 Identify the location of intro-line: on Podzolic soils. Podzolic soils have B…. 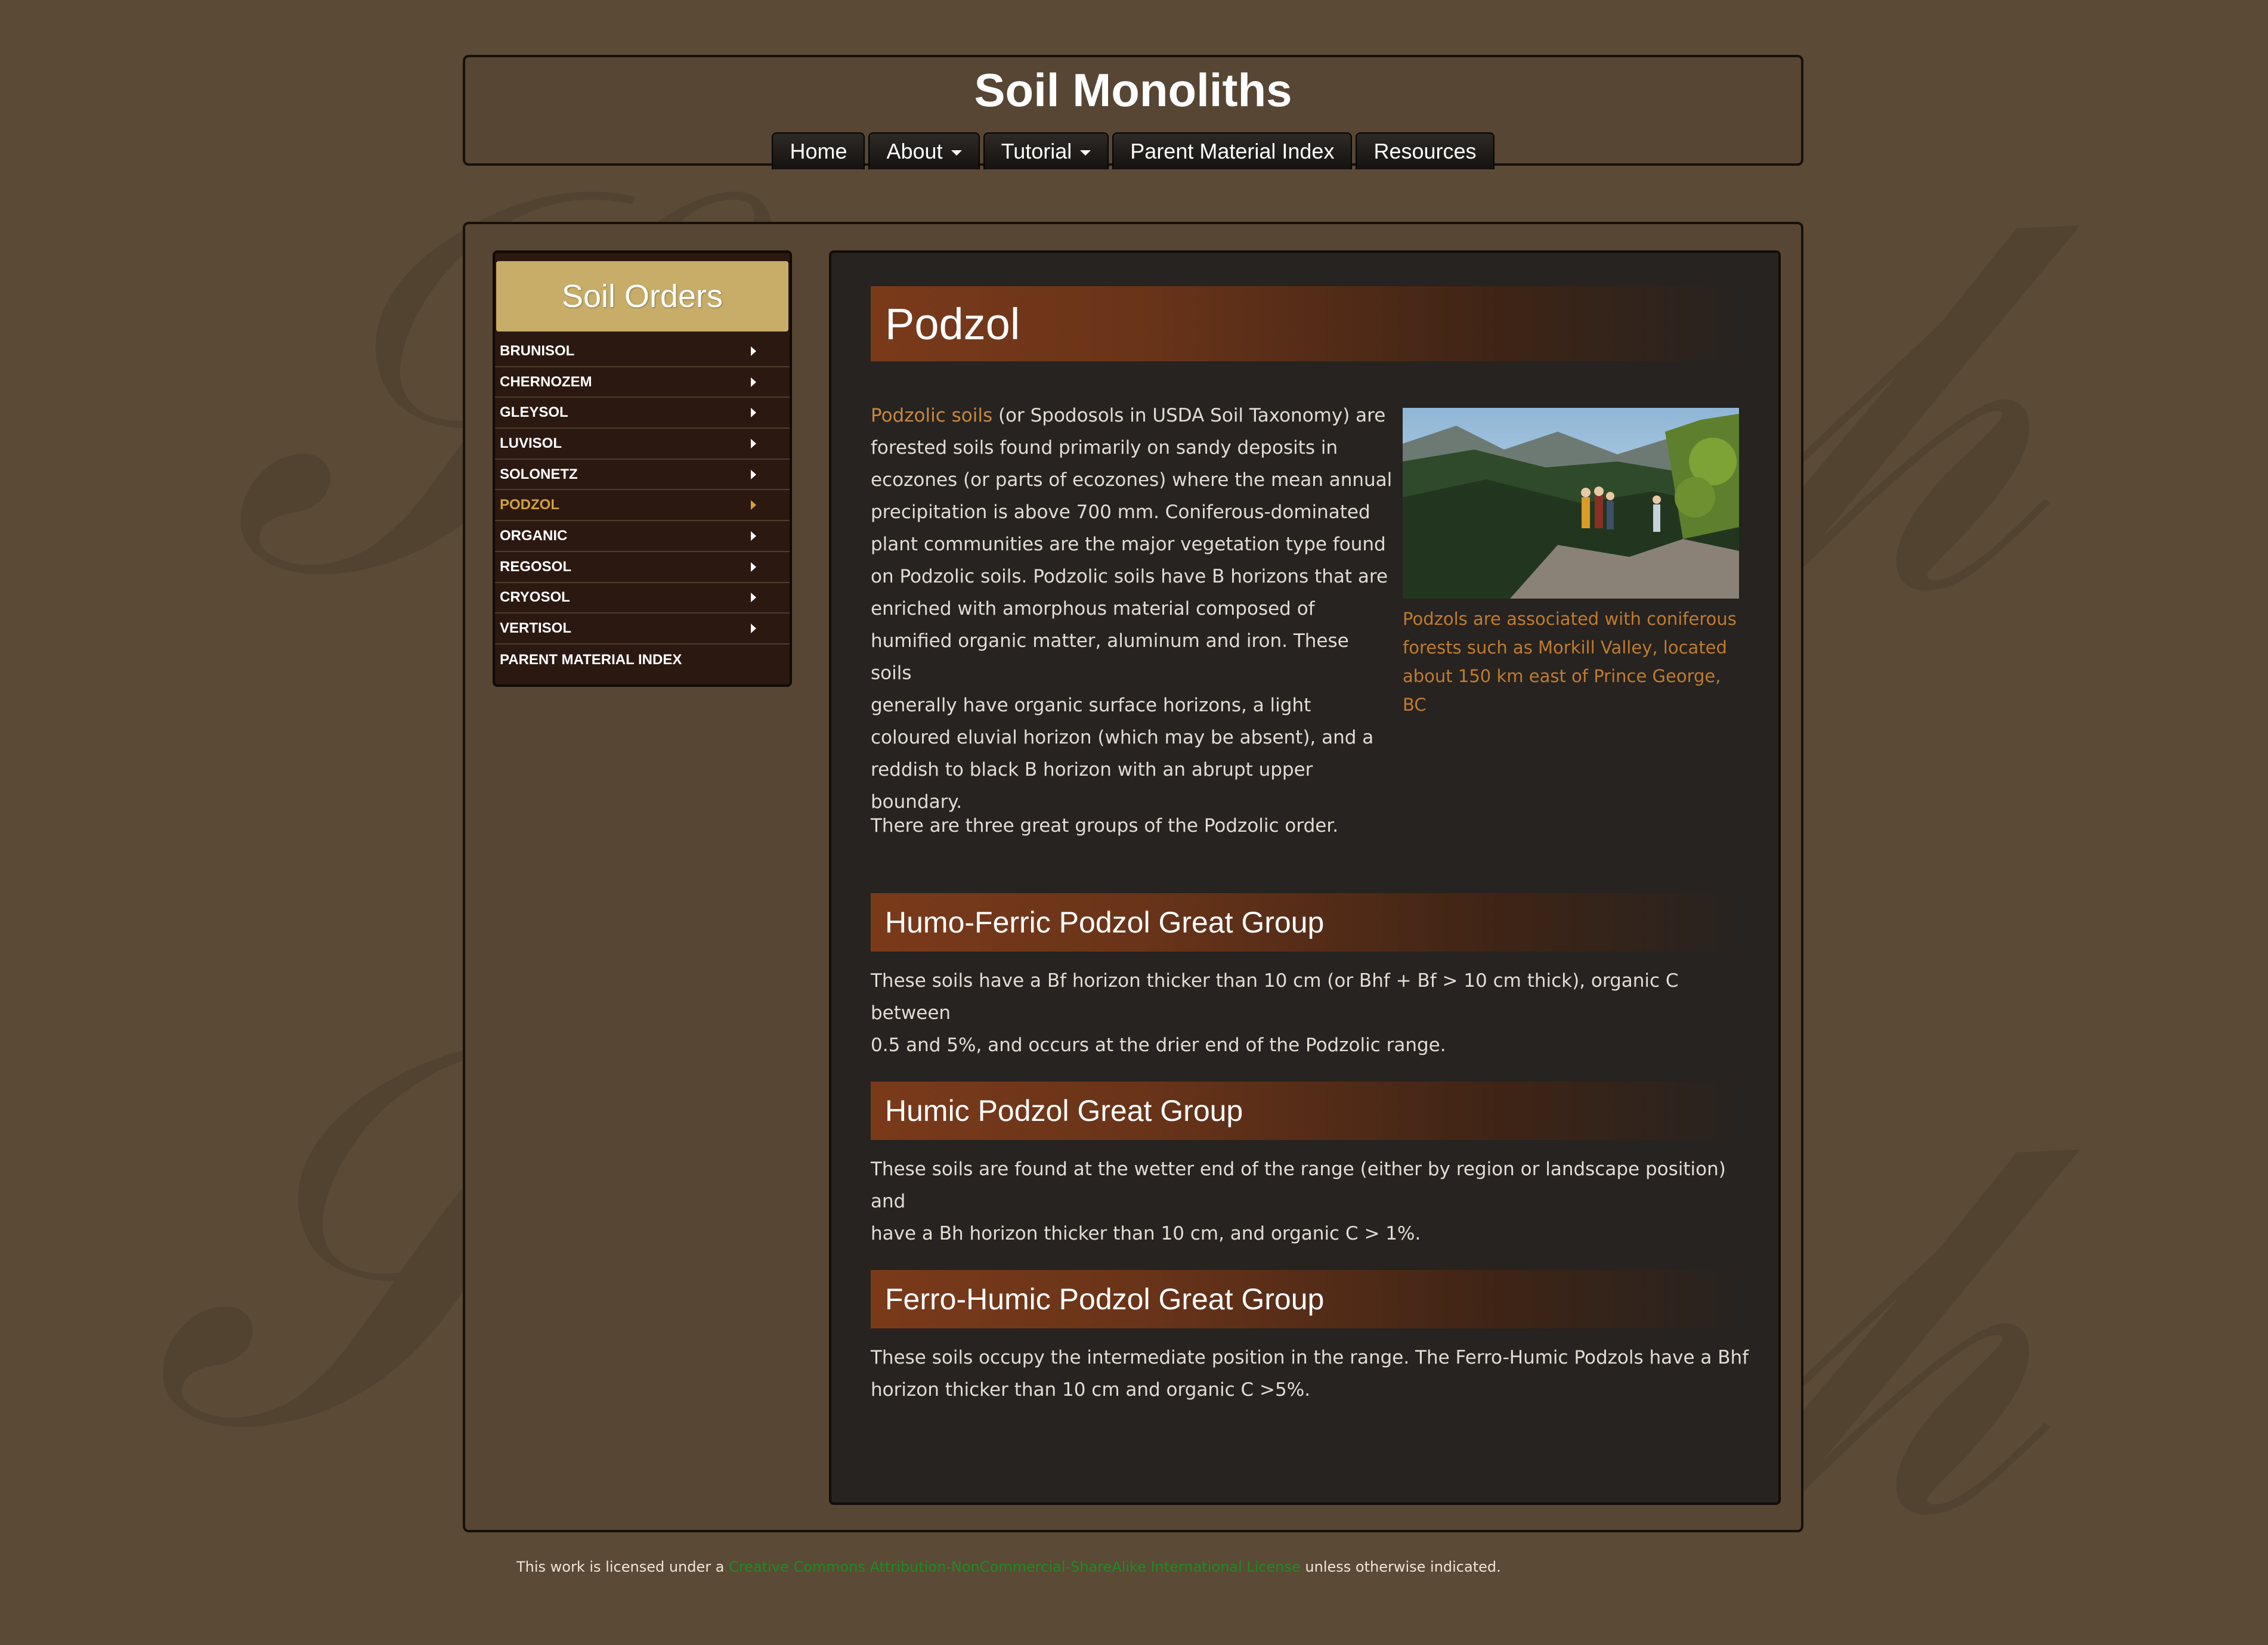
(1130, 576).